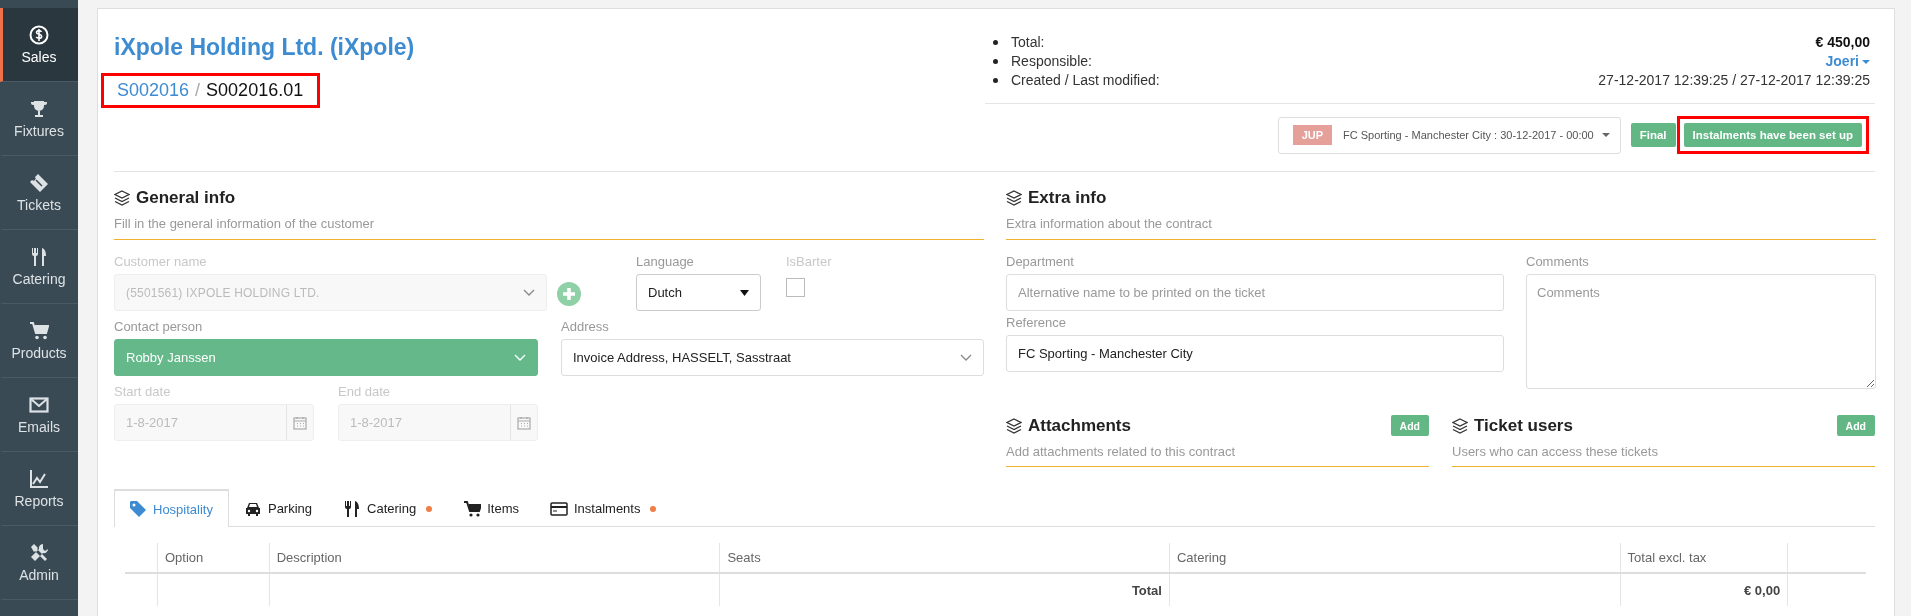  I want to click on trophy-icon, so click(39, 108).